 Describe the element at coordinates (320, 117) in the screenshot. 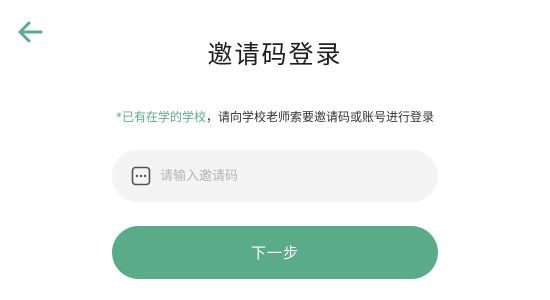

I see `hint-text: ，请向学校老师索要邀请码或账号进行登录` at that location.